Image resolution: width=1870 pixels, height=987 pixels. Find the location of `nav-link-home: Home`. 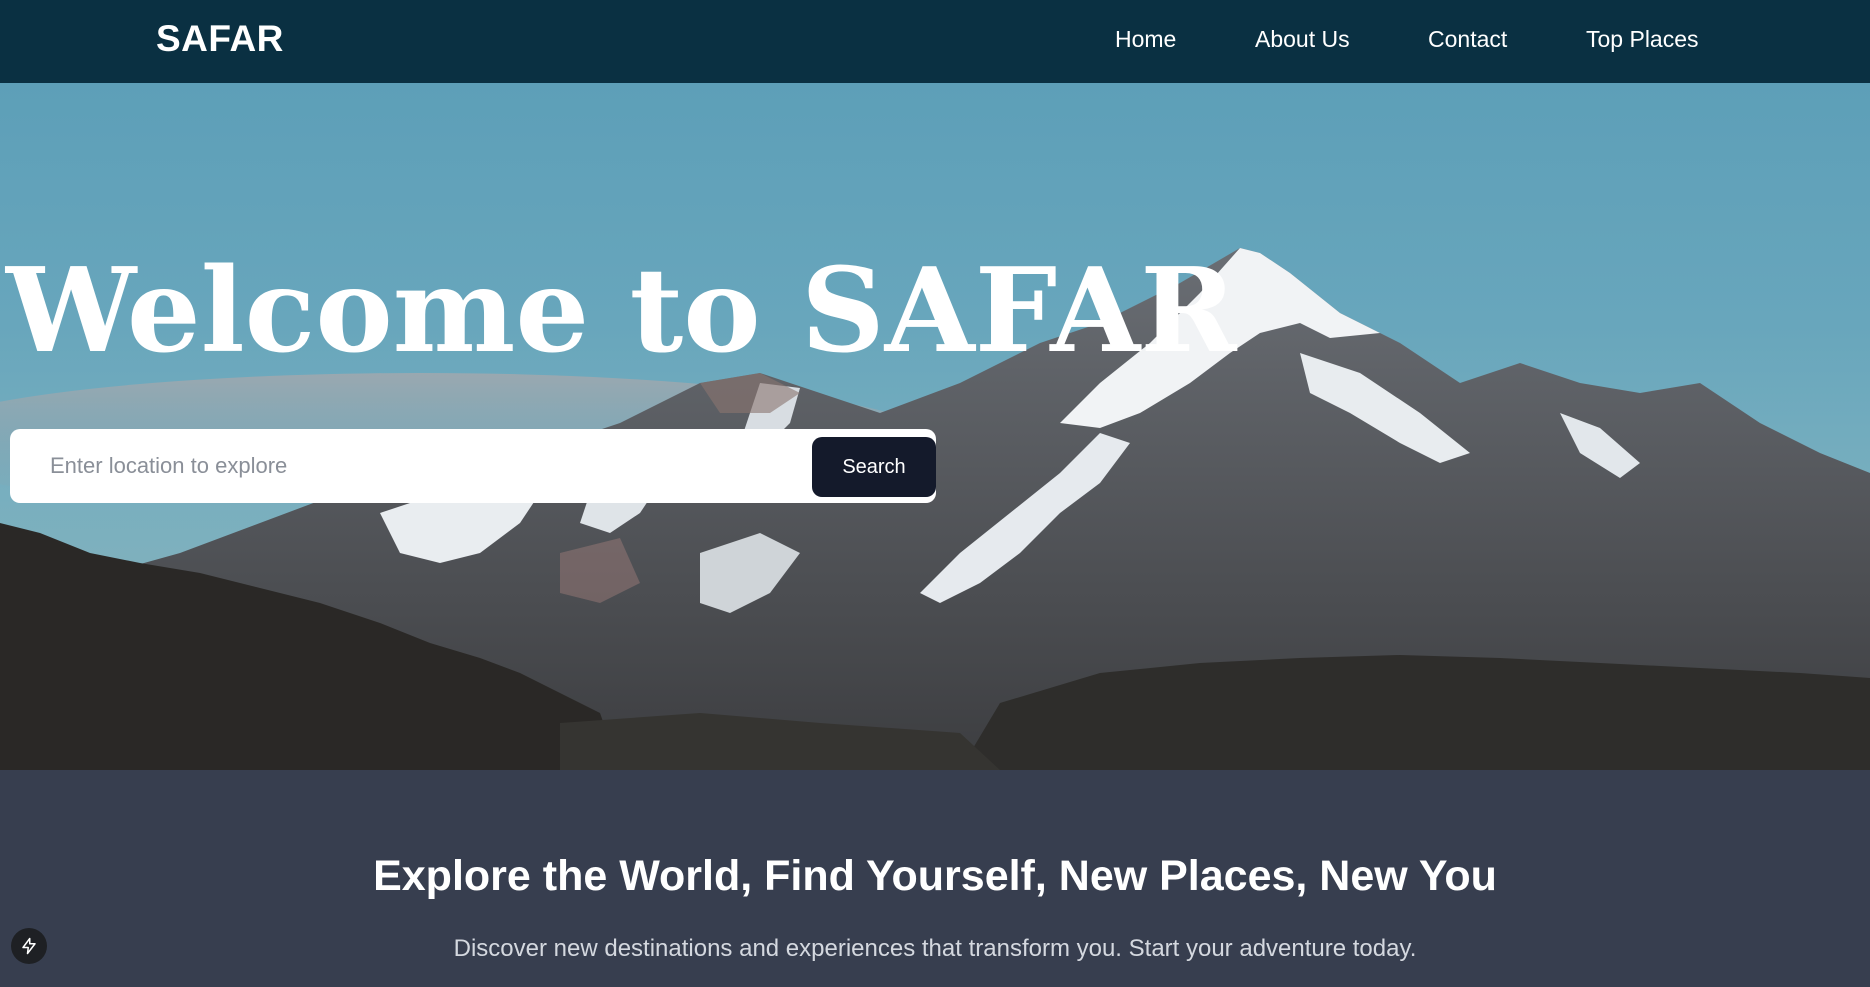

nav-link-home: Home is located at coordinates (1145, 39).